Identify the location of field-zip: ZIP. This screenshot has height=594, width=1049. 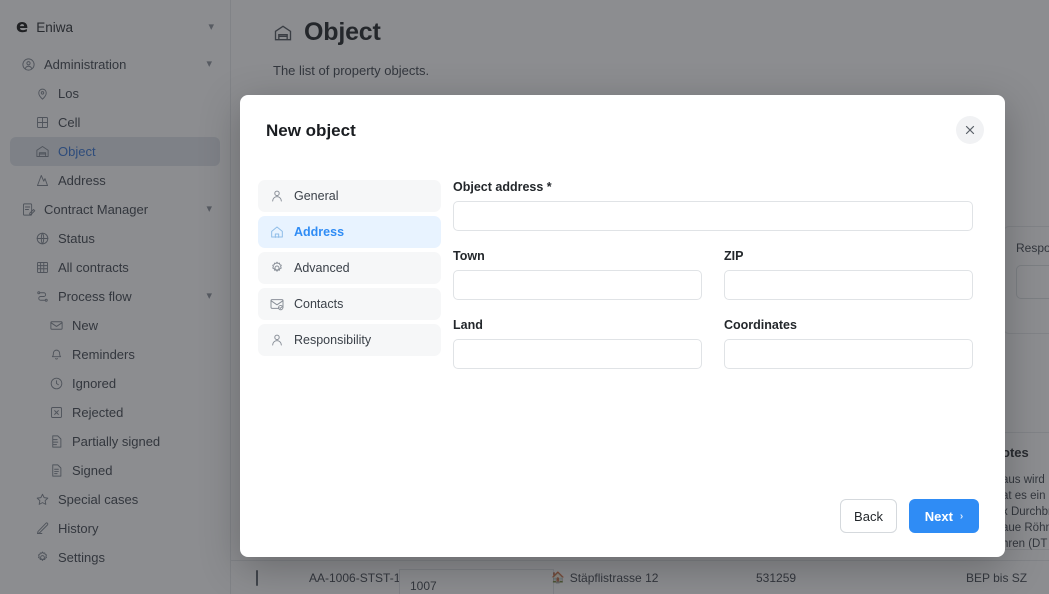
(848, 274).